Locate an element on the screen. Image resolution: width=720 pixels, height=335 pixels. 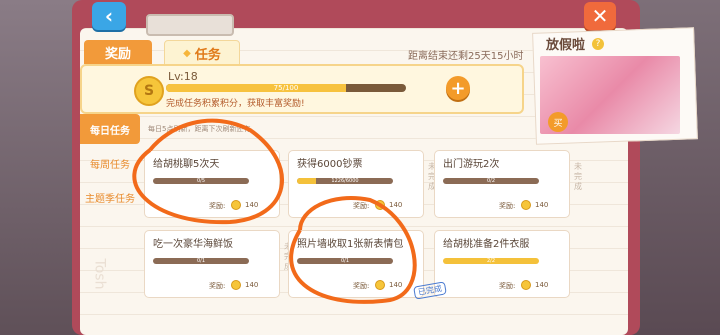
side-item-weekly: 每周任务 is located at coordinates (110, 163).